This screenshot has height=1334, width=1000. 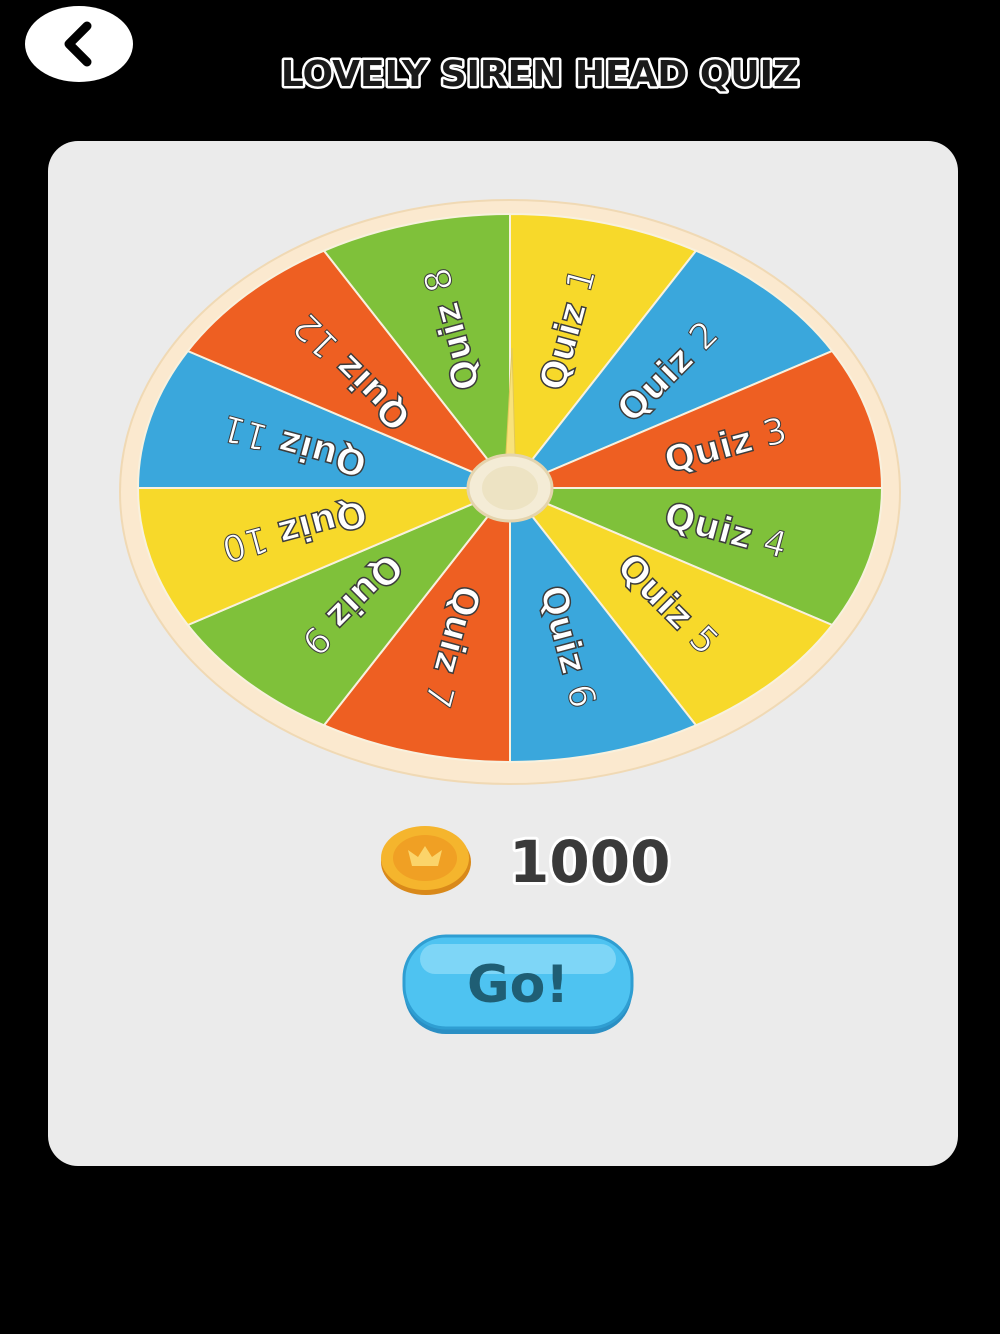 I want to click on page-title-text: LOVELY SIREN HEAD QUIZ, so click(x=540, y=74).